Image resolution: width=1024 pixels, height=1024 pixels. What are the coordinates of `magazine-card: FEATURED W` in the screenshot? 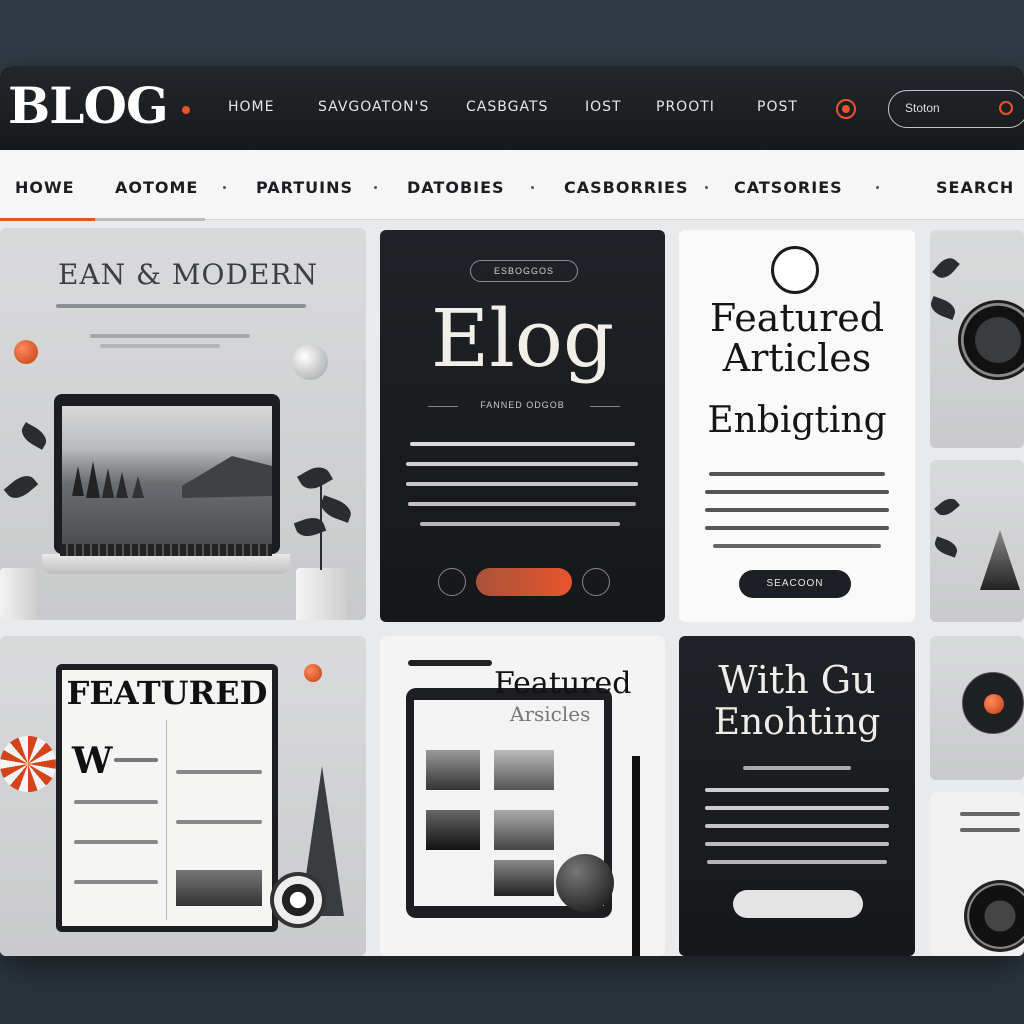 It's located at (183, 796).